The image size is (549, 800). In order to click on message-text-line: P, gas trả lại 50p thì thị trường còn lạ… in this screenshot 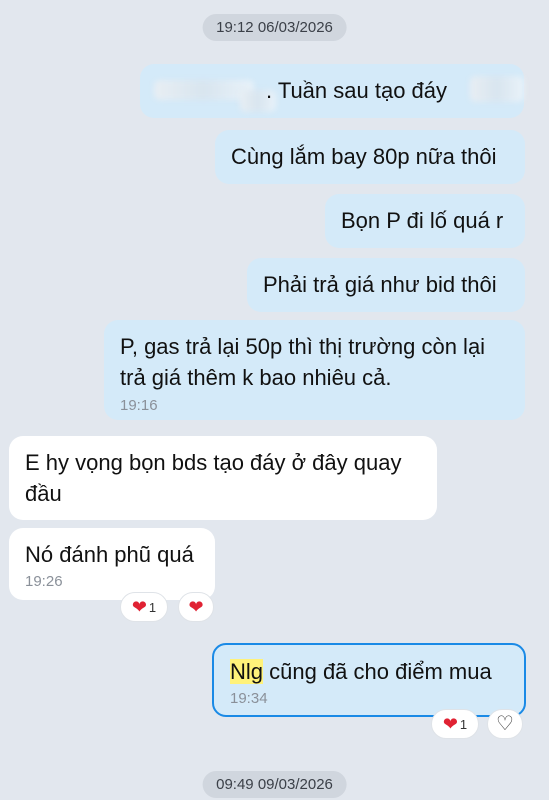, I will do `click(303, 346)`.